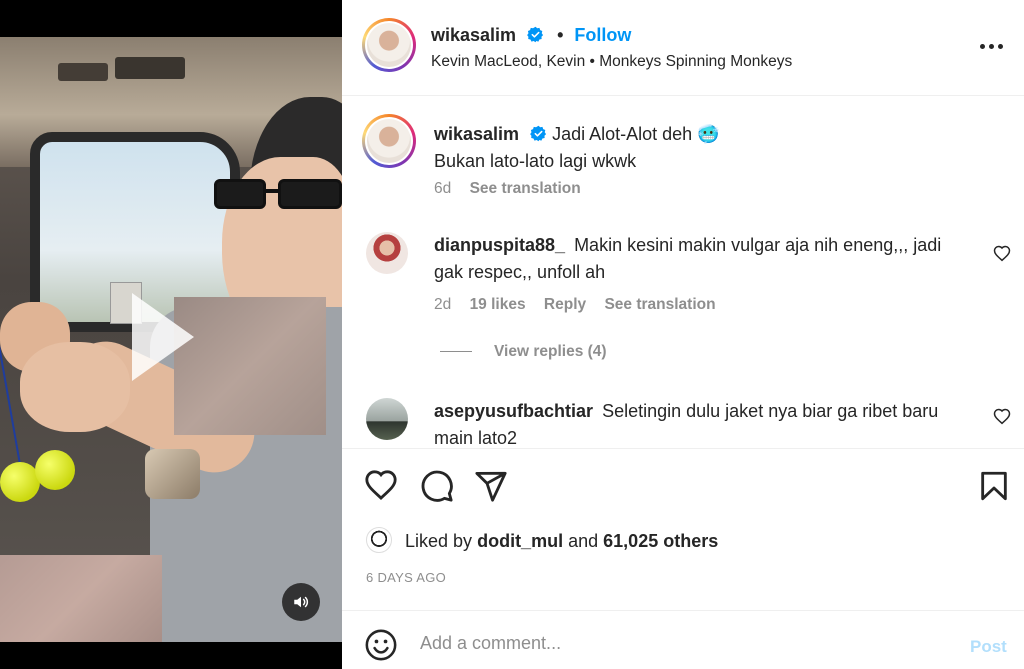  I want to click on post-date: 6 DAYS AGO, so click(406, 577).